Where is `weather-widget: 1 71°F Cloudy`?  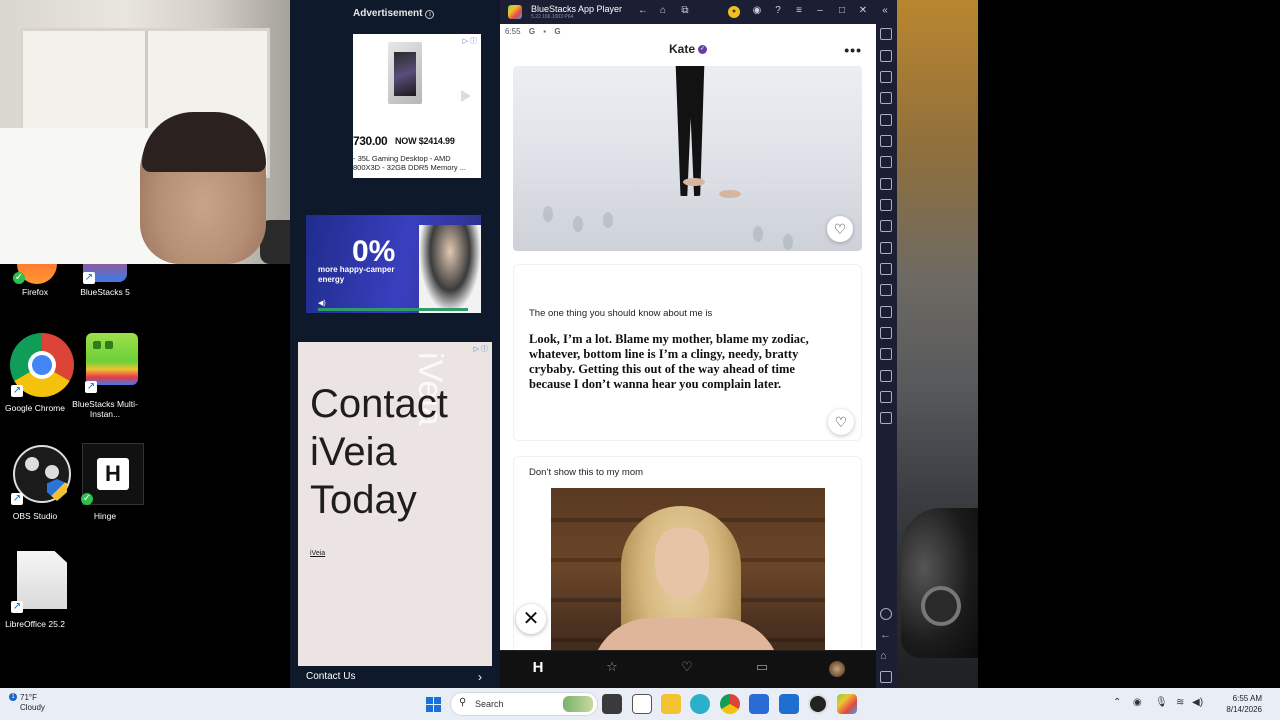 weather-widget: 1 71°F Cloudy is located at coordinates (27, 703).